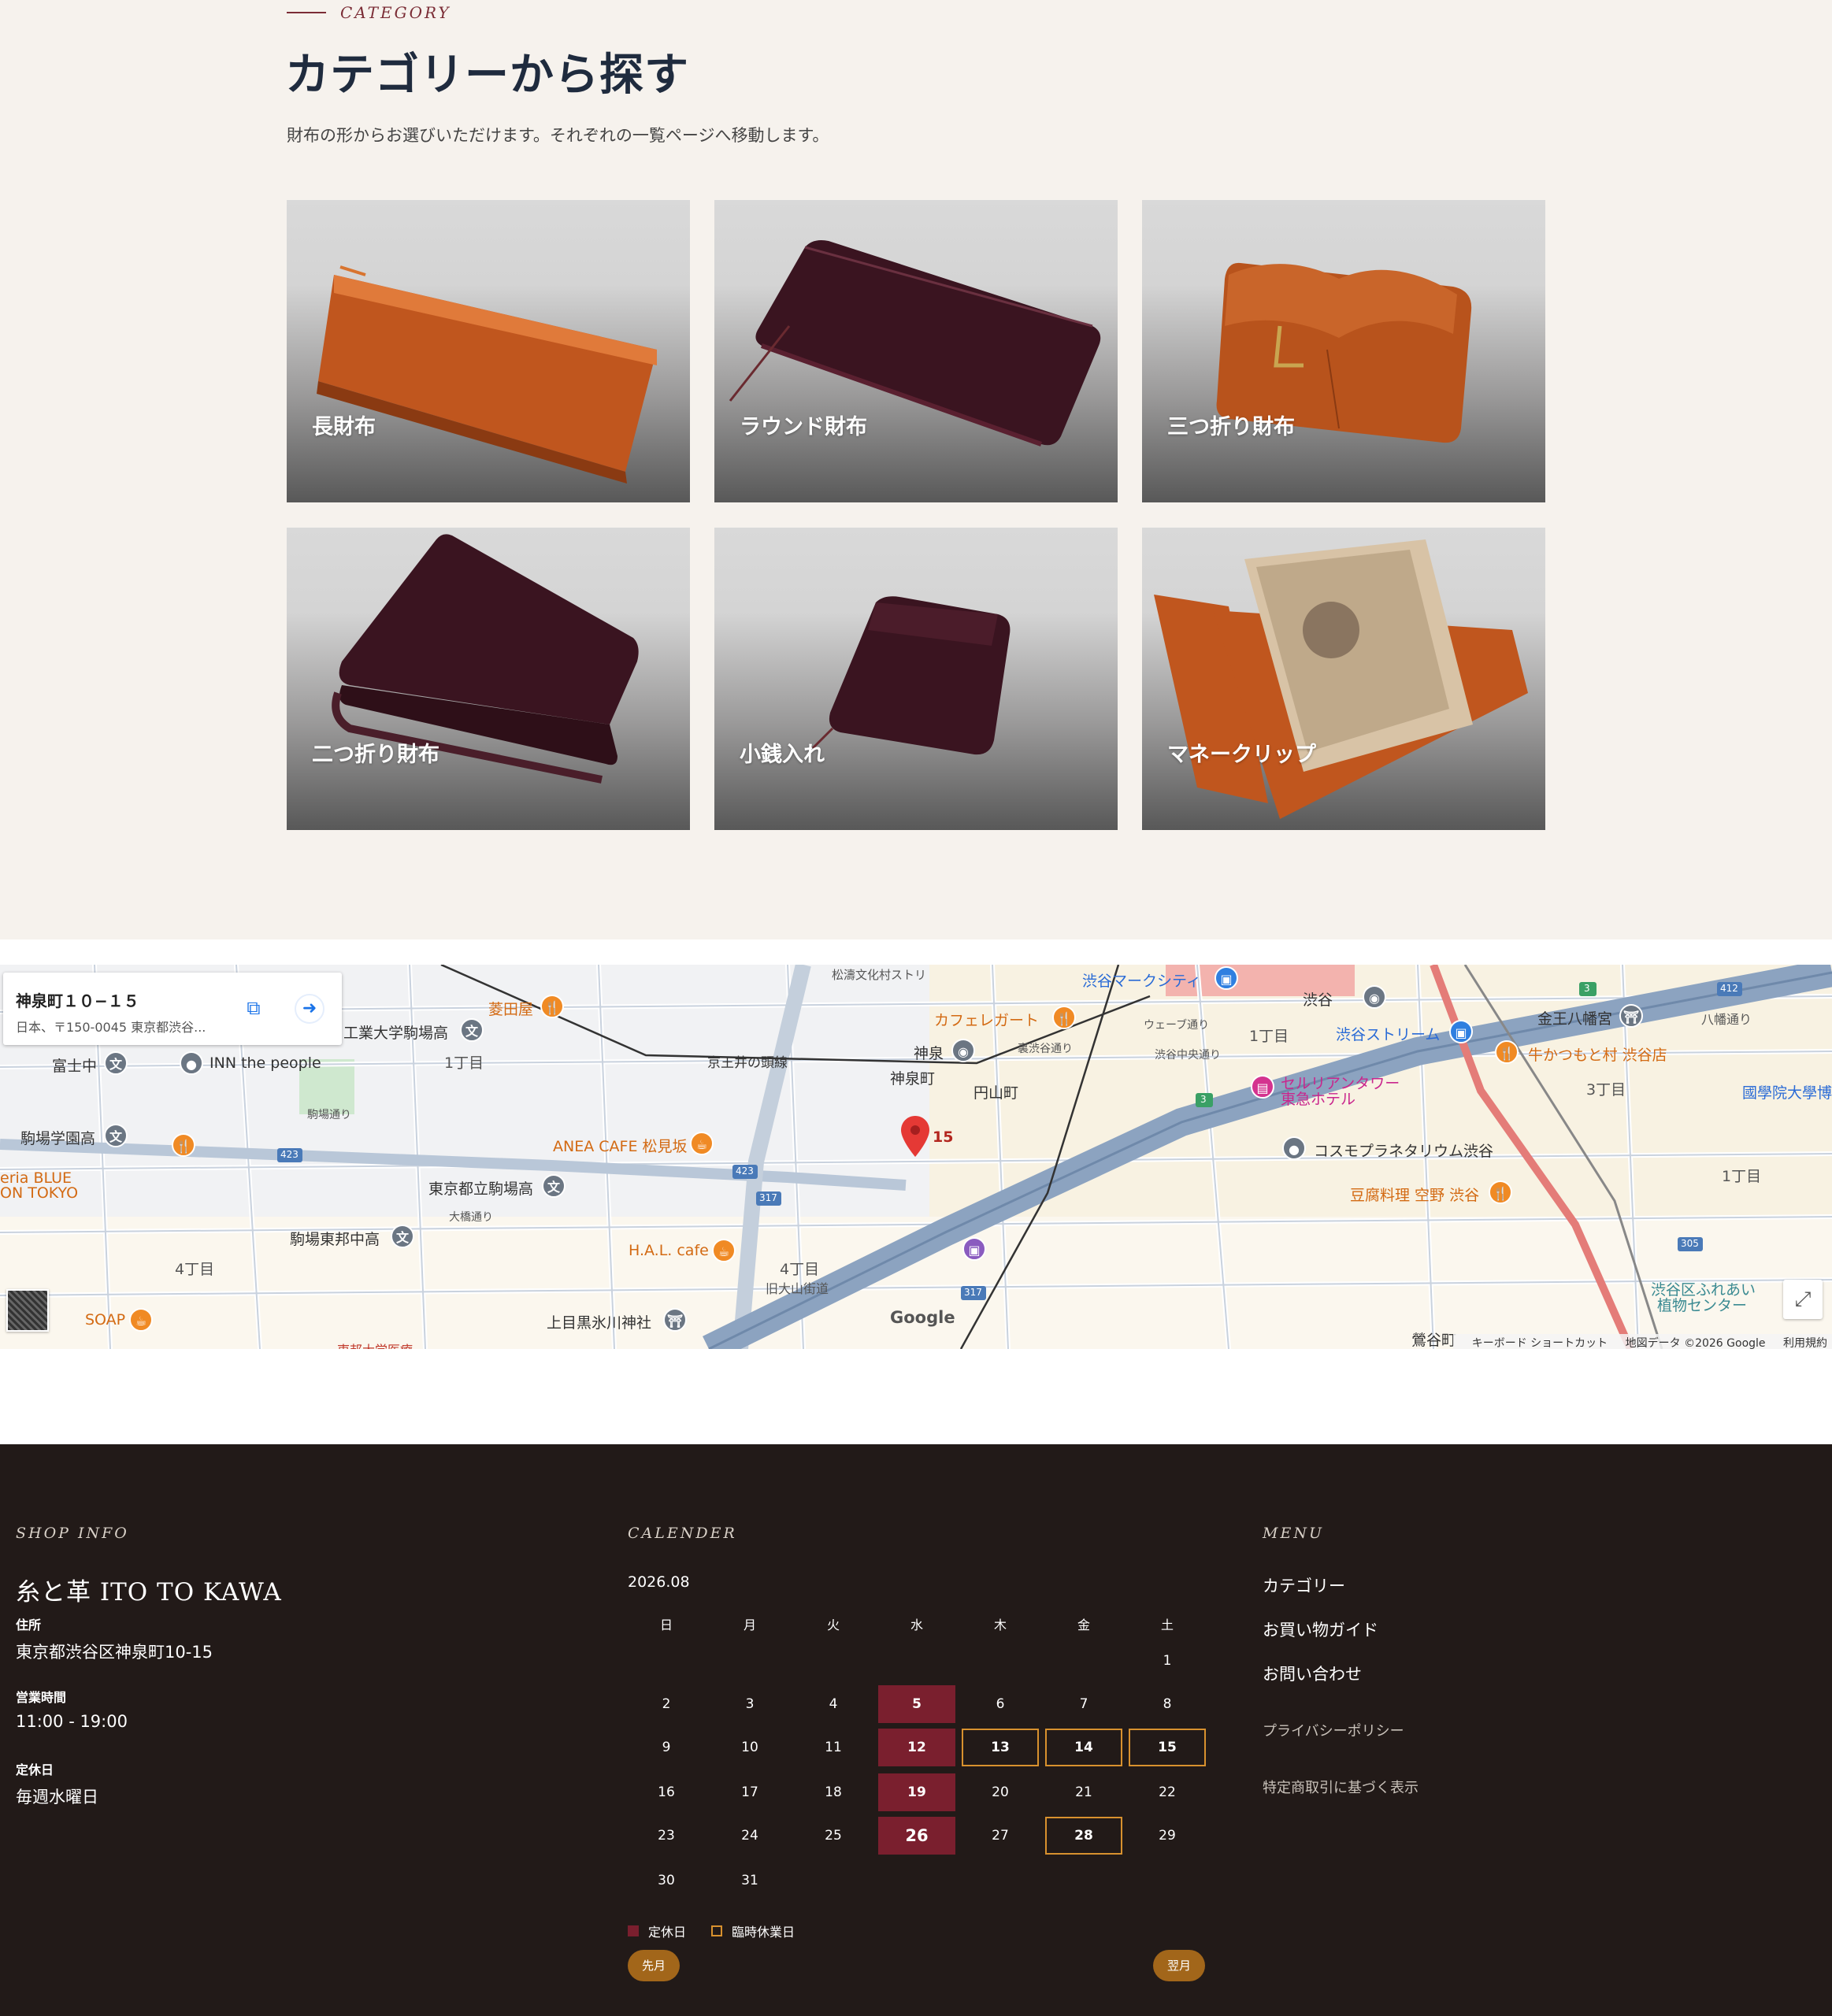  What do you see at coordinates (1179, 1965) in the screenshot?
I see `next-month-button: 翌月` at bounding box center [1179, 1965].